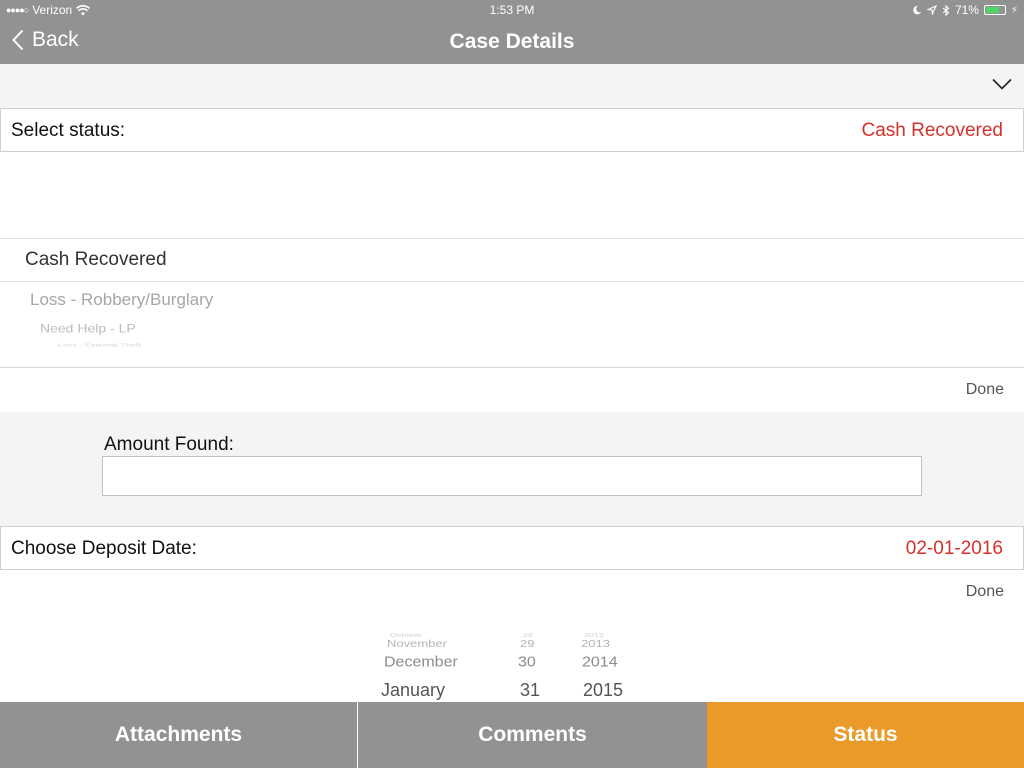  Describe the element at coordinates (985, 390) in the screenshot. I see `status-done-button: Done` at that location.